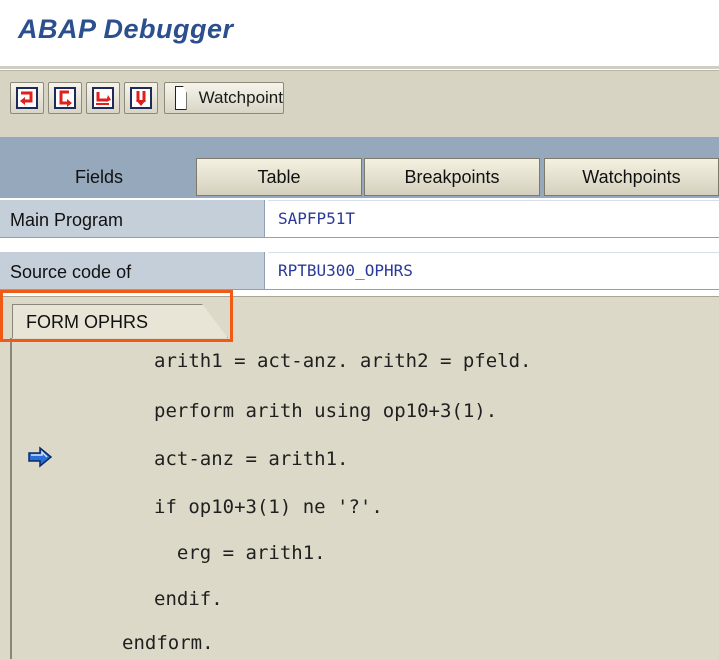  I want to click on source-code-row: Source code of RPTBU300_OPHRS, so click(359, 271).